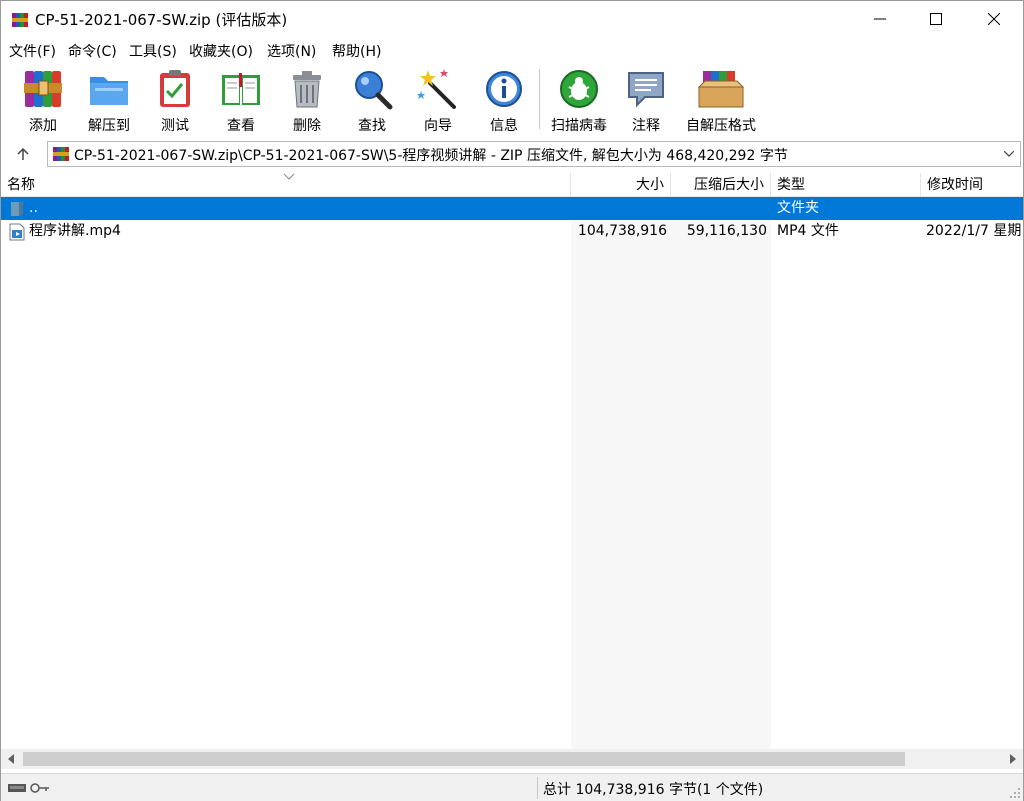 The height and width of the screenshot is (801, 1024). I want to click on file-packed-size: 59,116,130, so click(726, 231).